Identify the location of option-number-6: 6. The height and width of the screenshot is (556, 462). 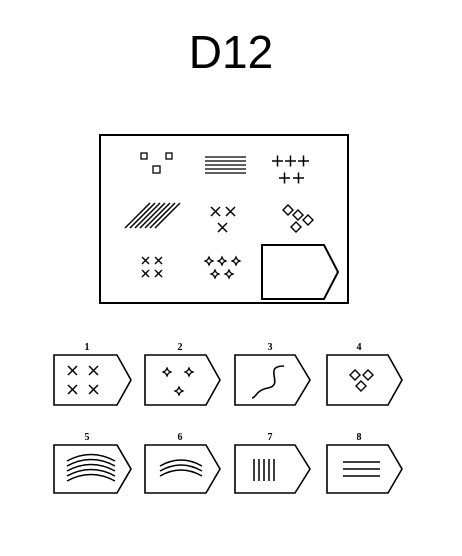
(180, 437).